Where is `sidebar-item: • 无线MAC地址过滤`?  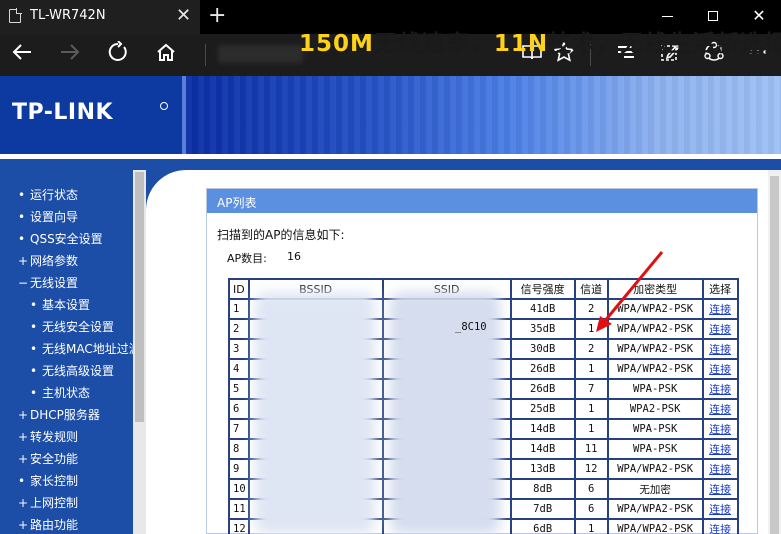
sidebar-item: • 无线MAC地址过滤 is located at coordinates (85, 348).